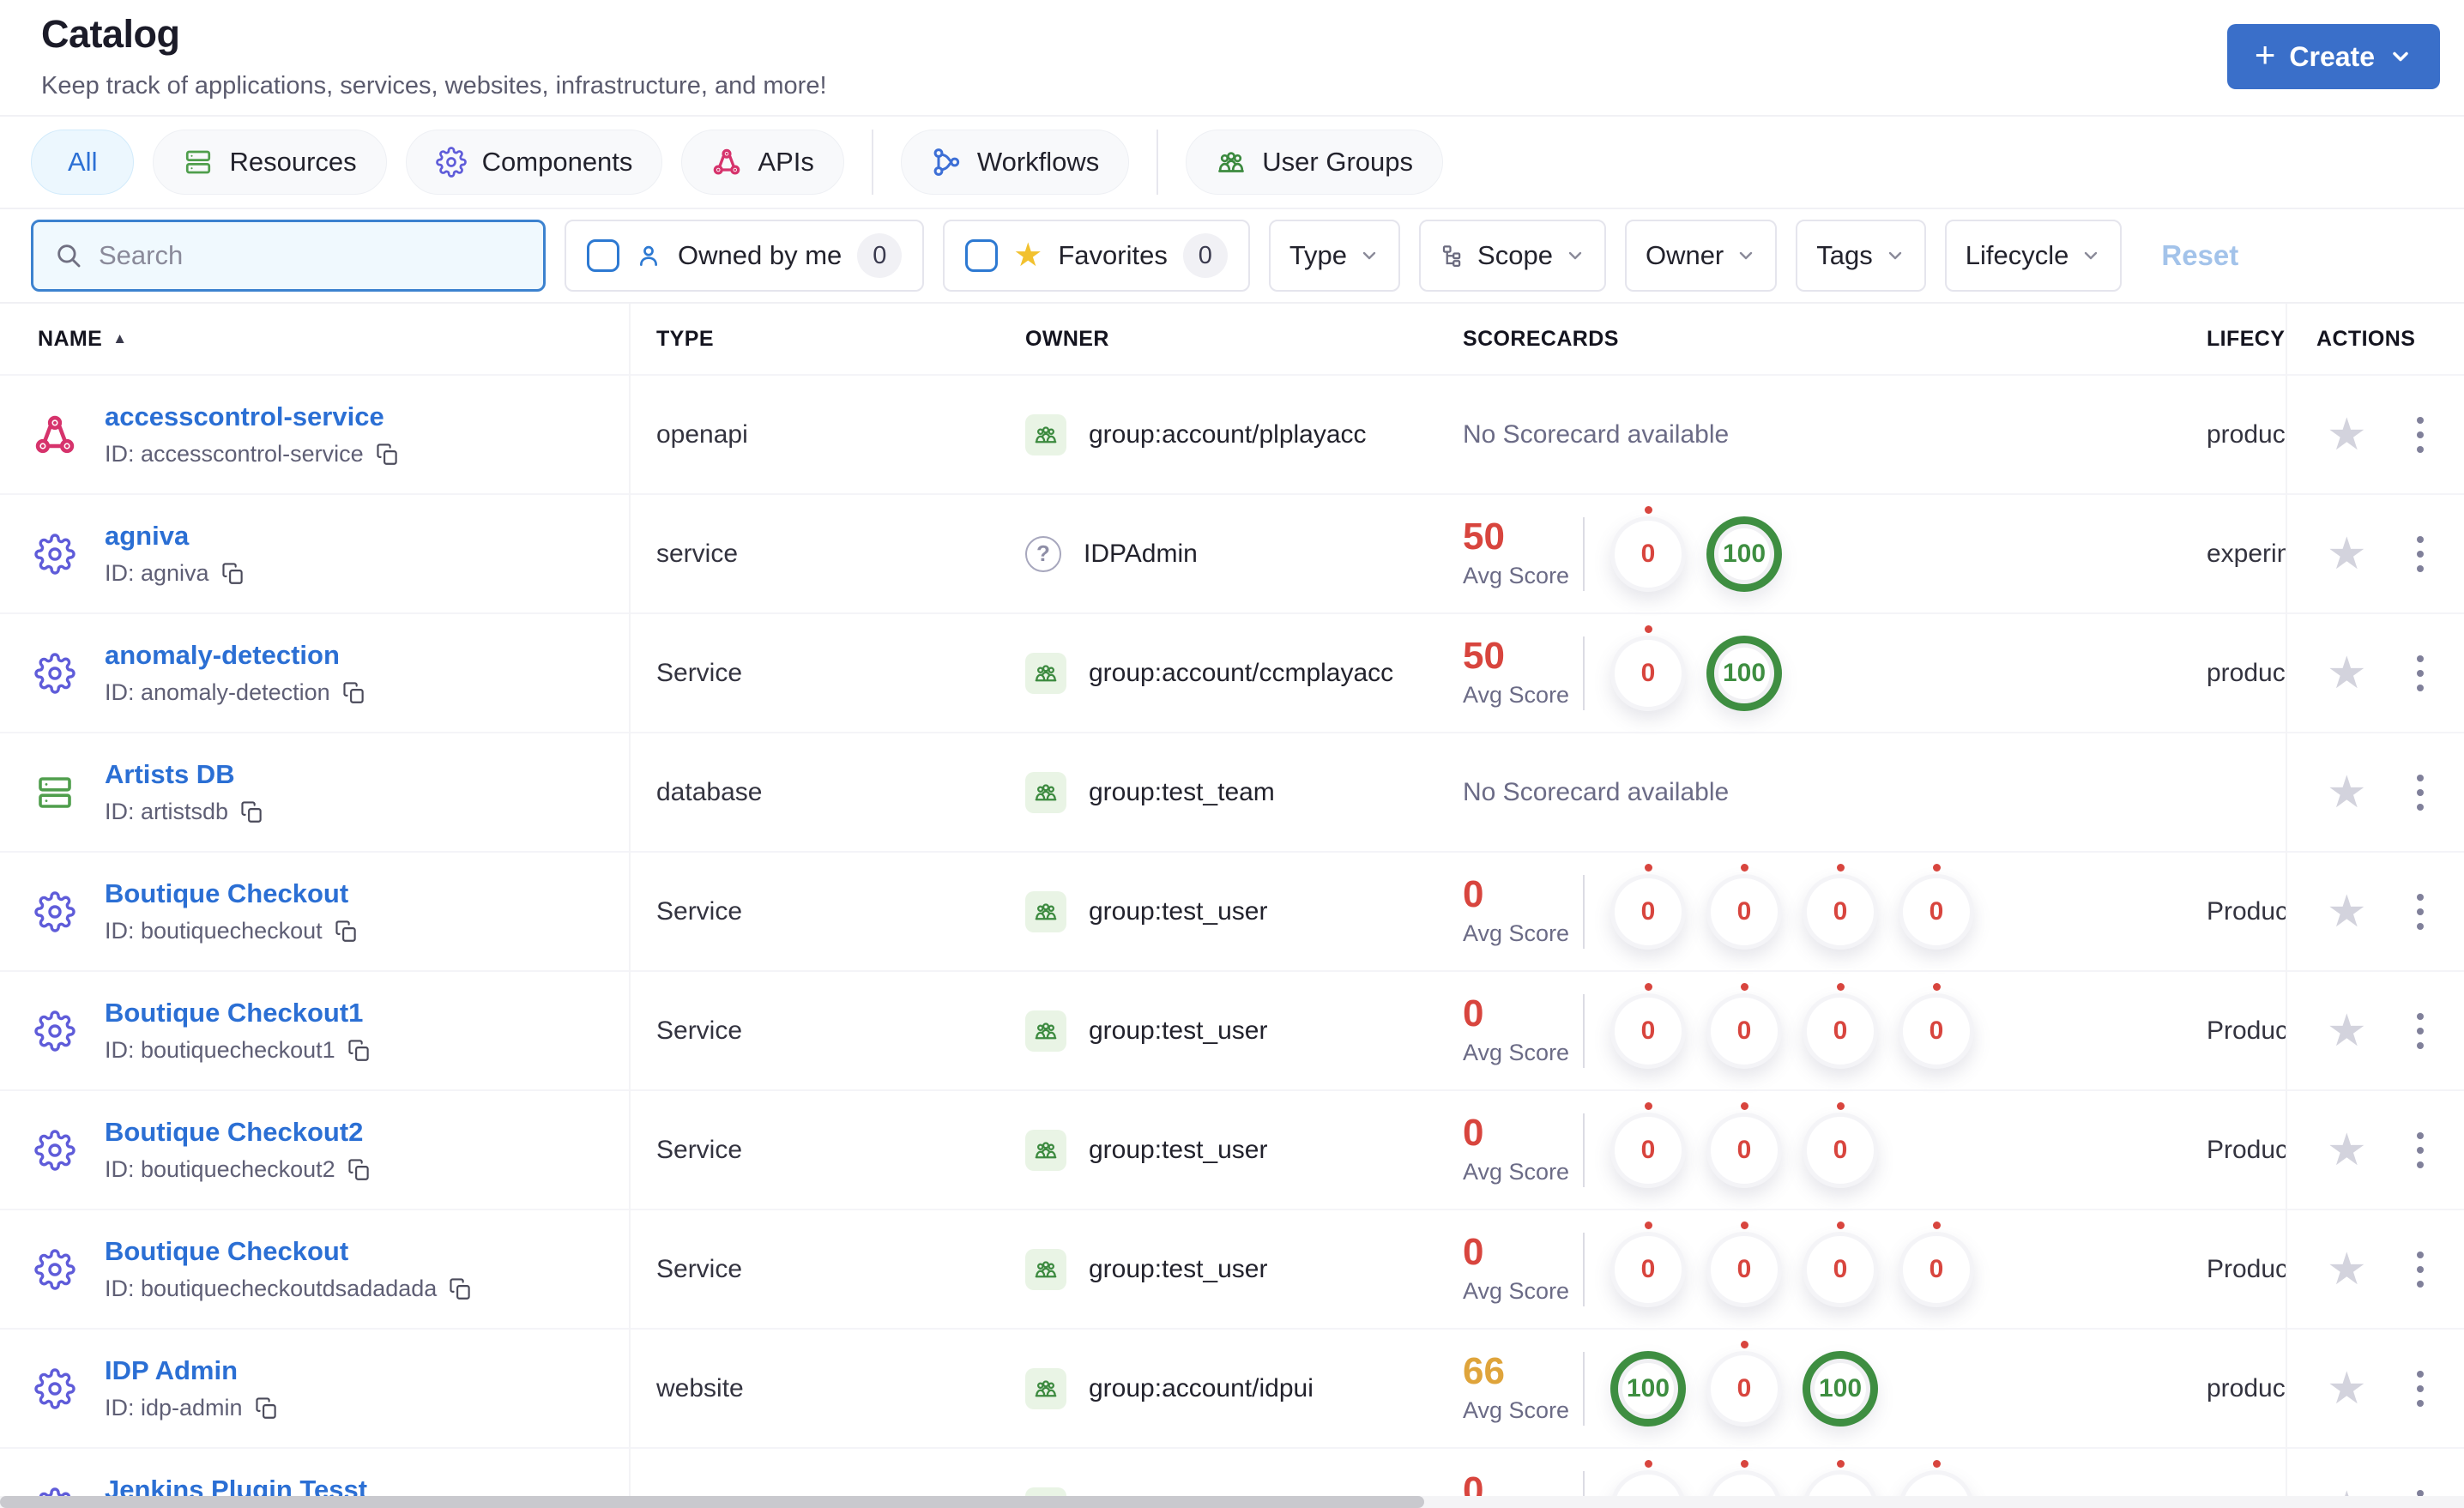 The height and width of the screenshot is (1508, 2464). I want to click on favorites-checkbox, so click(982, 255).